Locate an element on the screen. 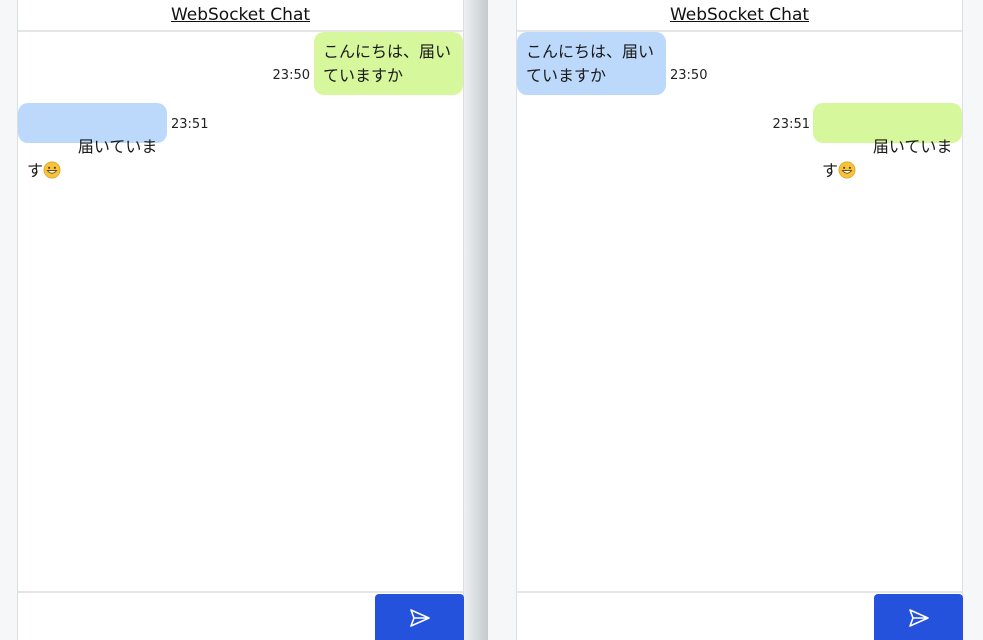  message-row-sent: 23:51 届いています is located at coordinates (867, 141).